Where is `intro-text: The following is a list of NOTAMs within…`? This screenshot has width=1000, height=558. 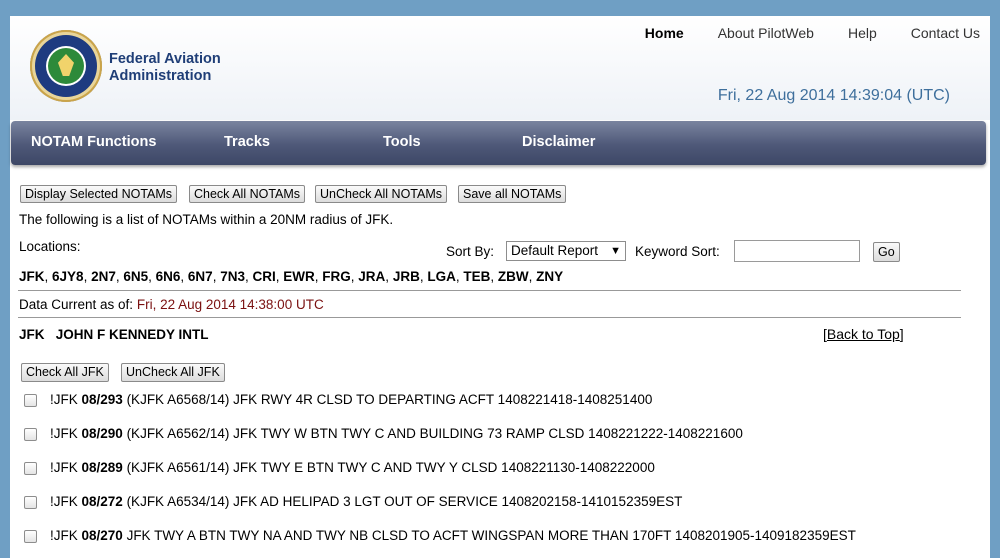 intro-text: The following is a list of NOTAMs within… is located at coordinates (206, 219).